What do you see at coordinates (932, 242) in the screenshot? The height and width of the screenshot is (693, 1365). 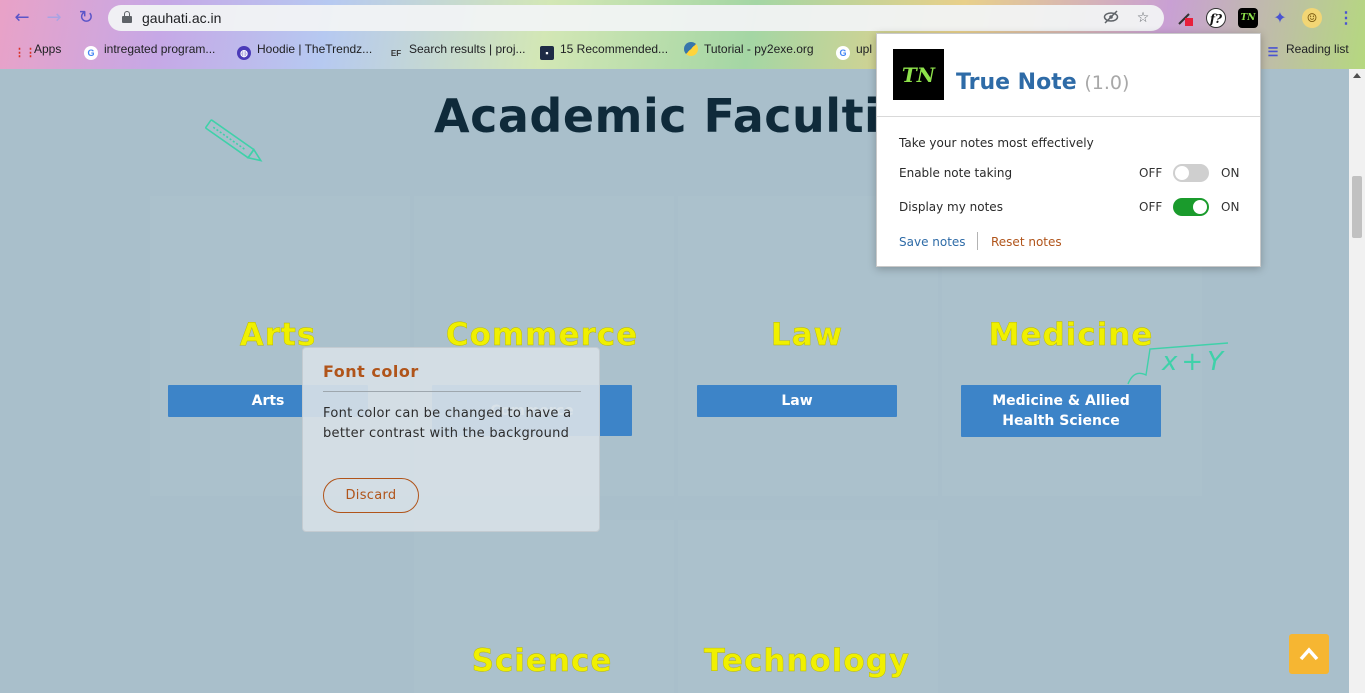 I see `save-notes-link: Save notes` at bounding box center [932, 242].